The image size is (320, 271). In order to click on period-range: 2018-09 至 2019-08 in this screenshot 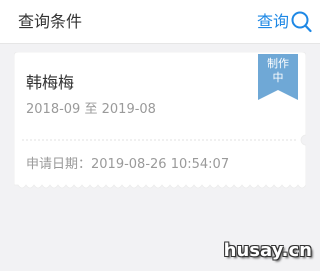, I will do `click(91, 110)`.